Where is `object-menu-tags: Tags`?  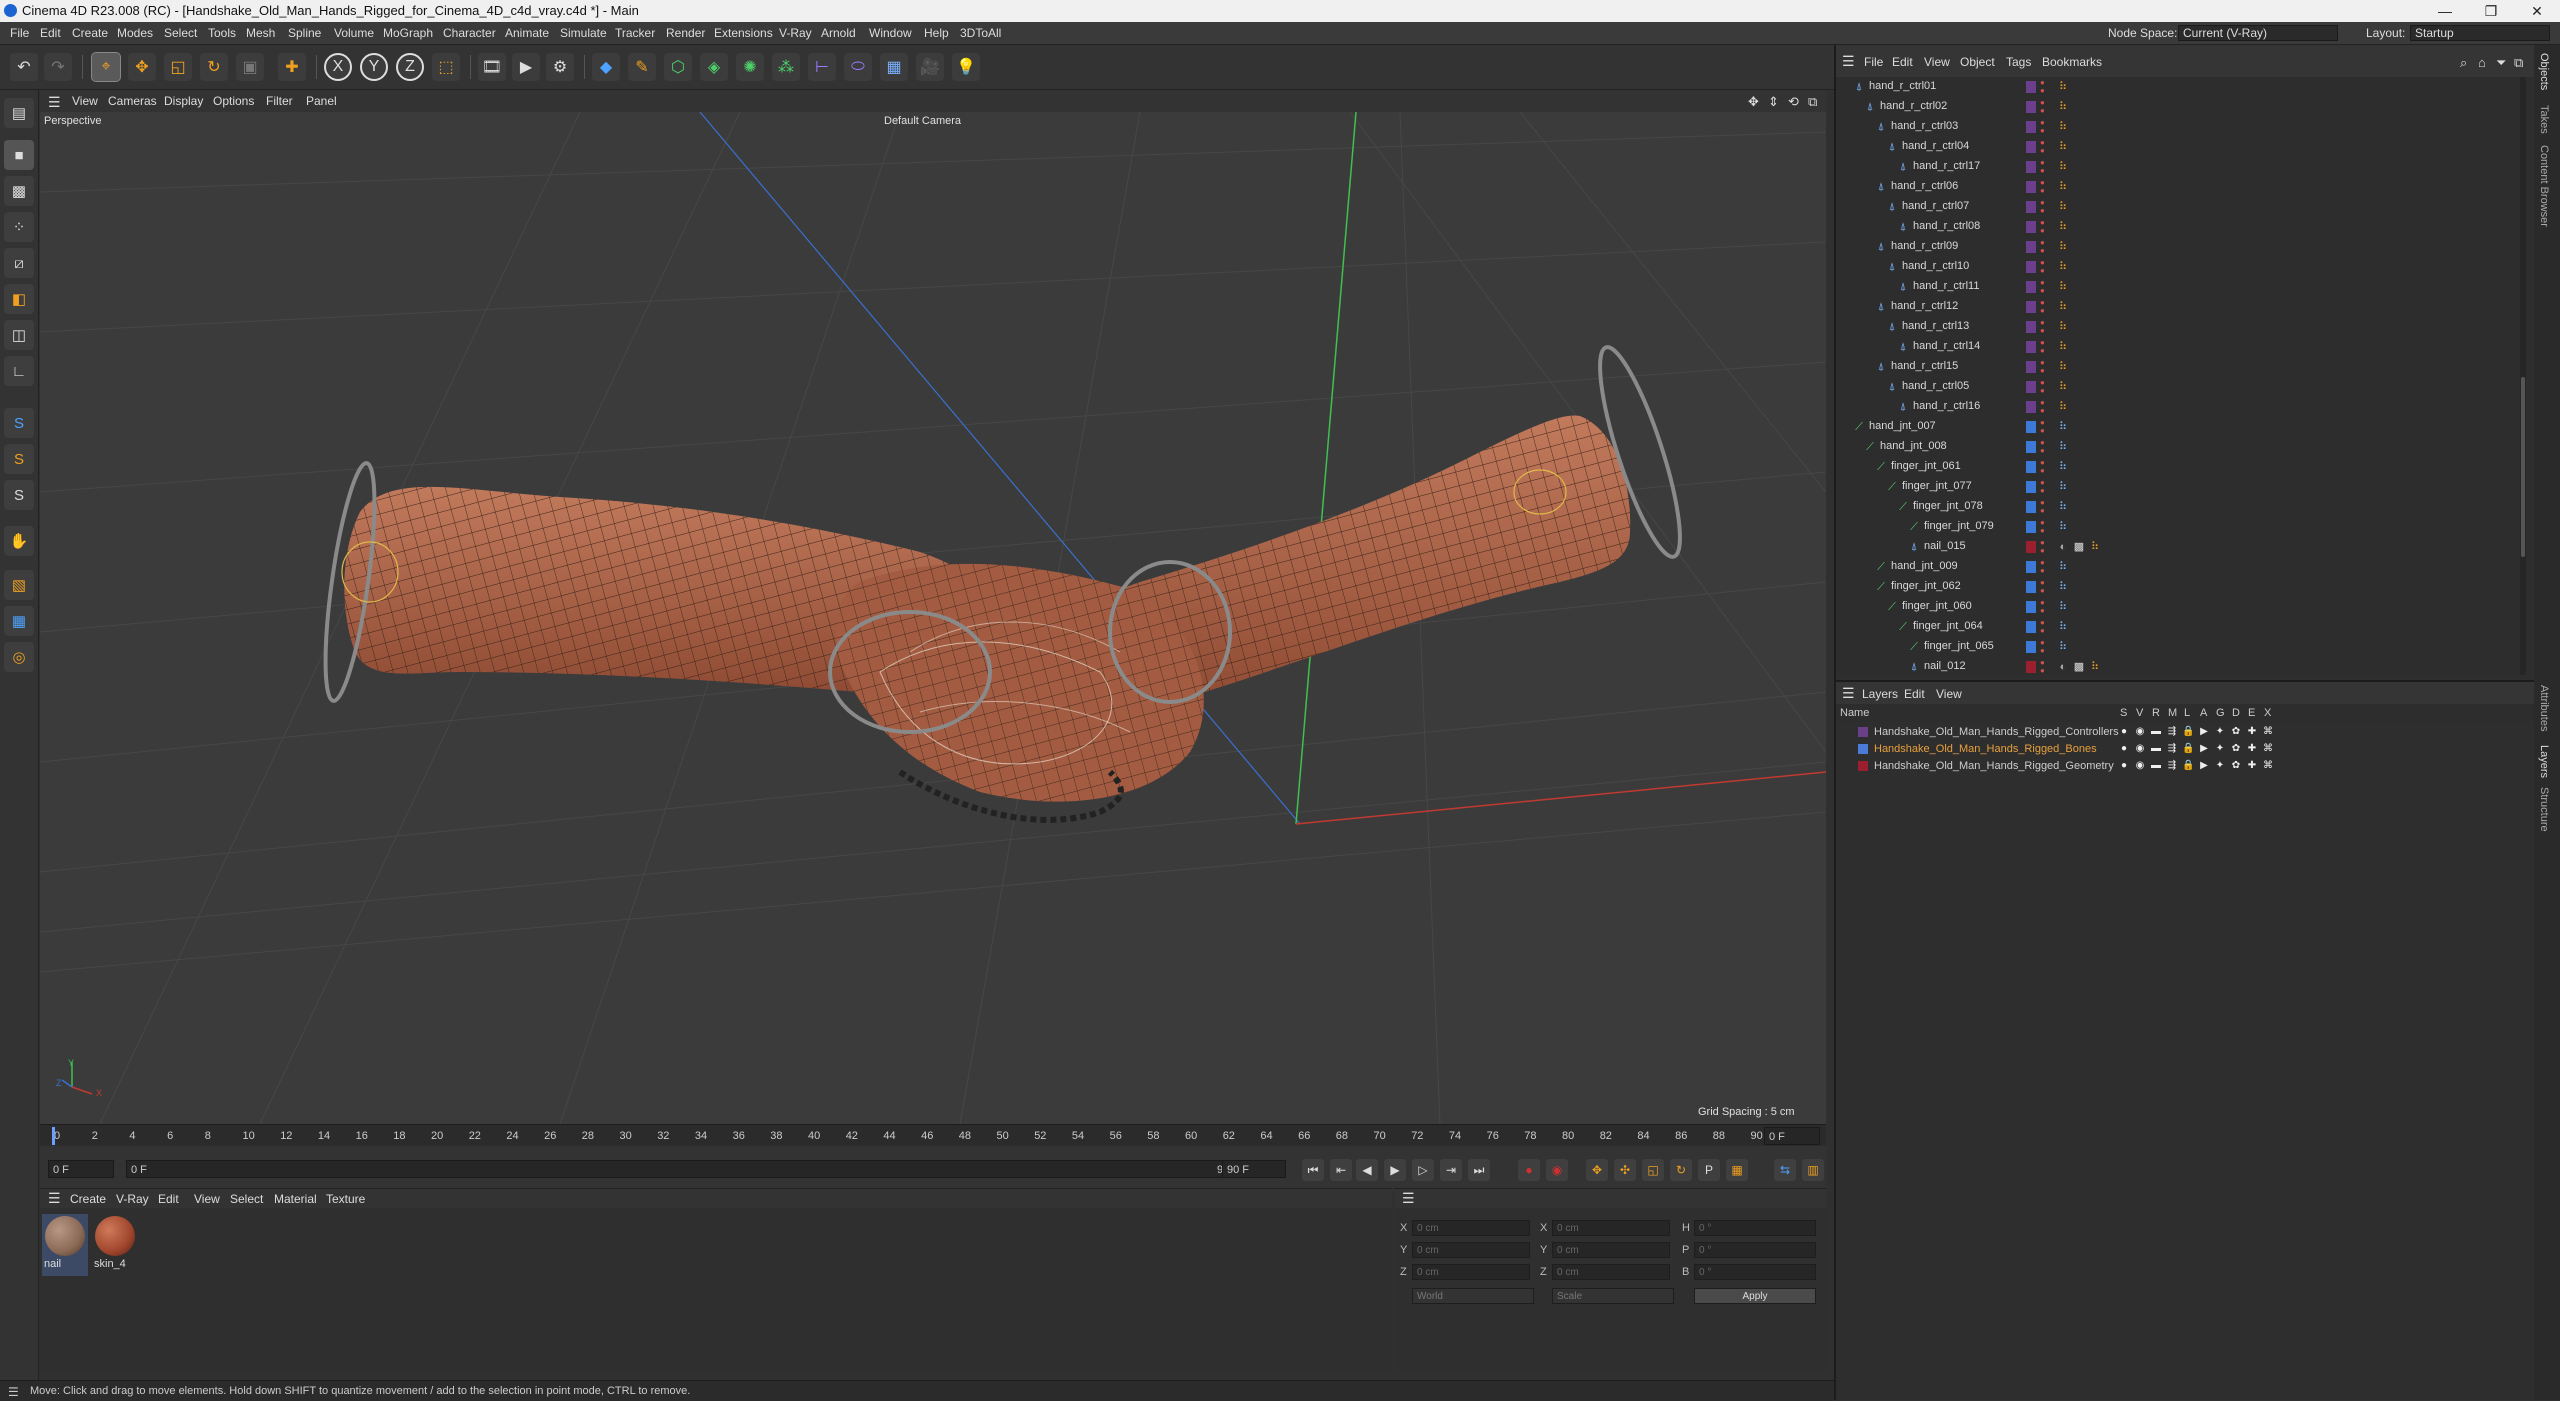 object-menu-tags: Tags is located at coordinates (2018, 62).